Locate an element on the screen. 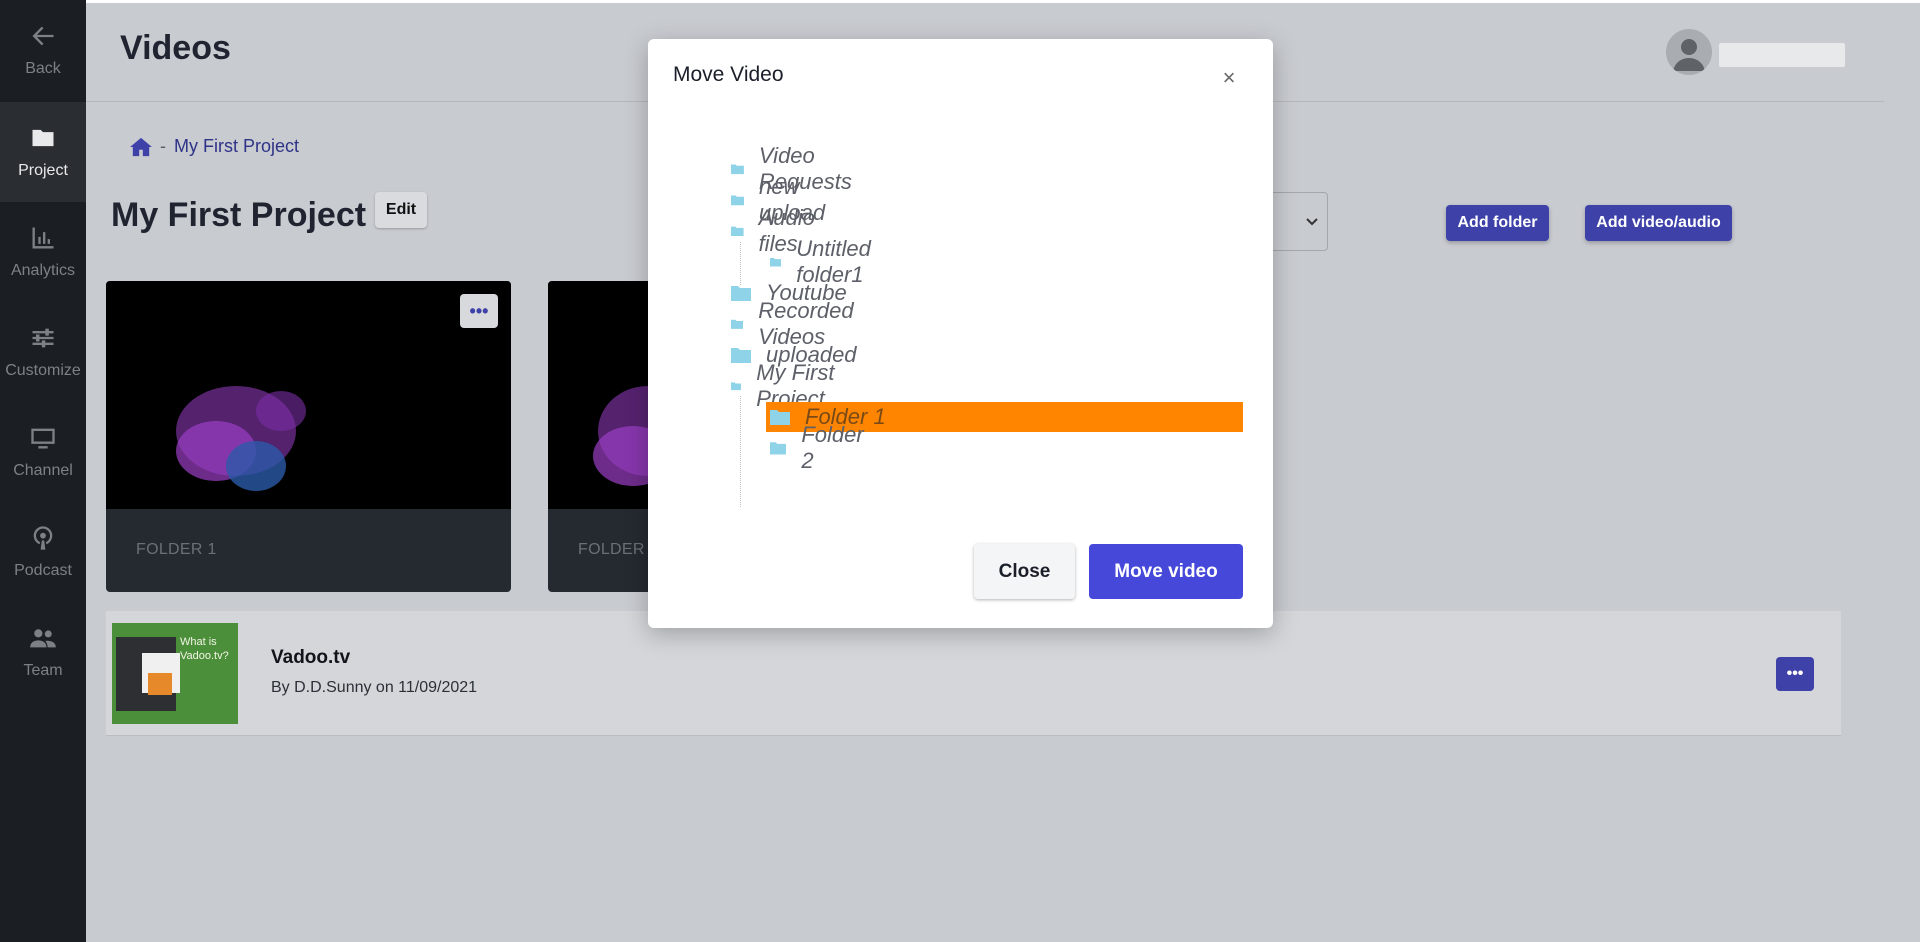  video-more-button: ••• is located at coordinates (1795, 674).